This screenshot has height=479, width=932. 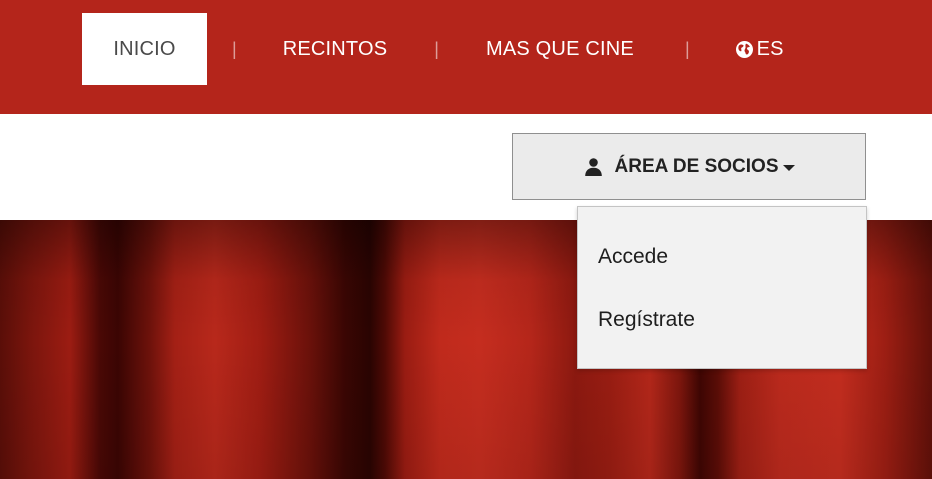 I want to click on user-icon, so click(x=593, y=167).